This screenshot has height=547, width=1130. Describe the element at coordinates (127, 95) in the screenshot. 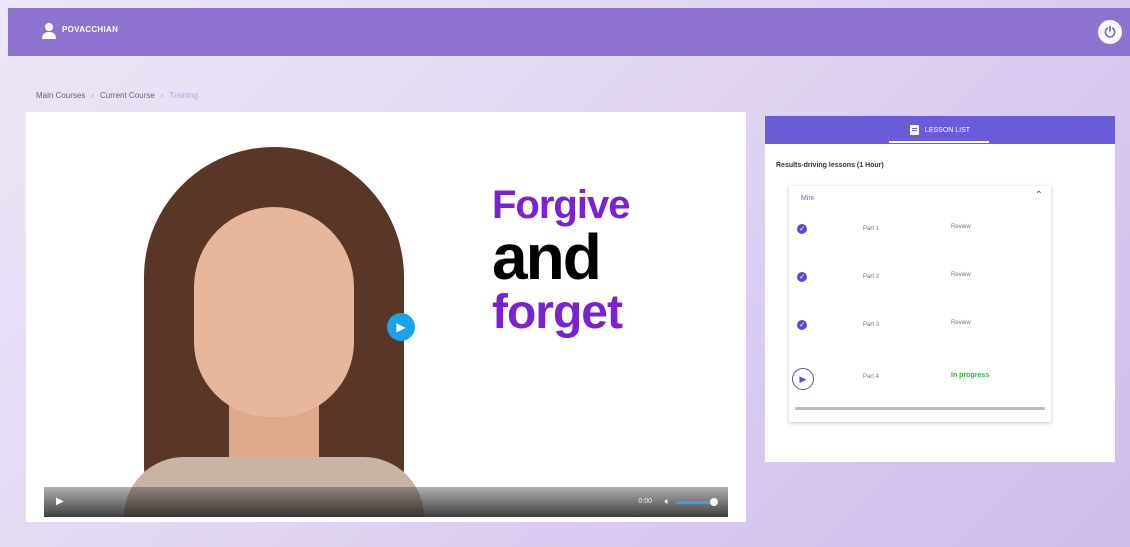

I see `breadcrumb-item-current-course: Current Course` at that location.